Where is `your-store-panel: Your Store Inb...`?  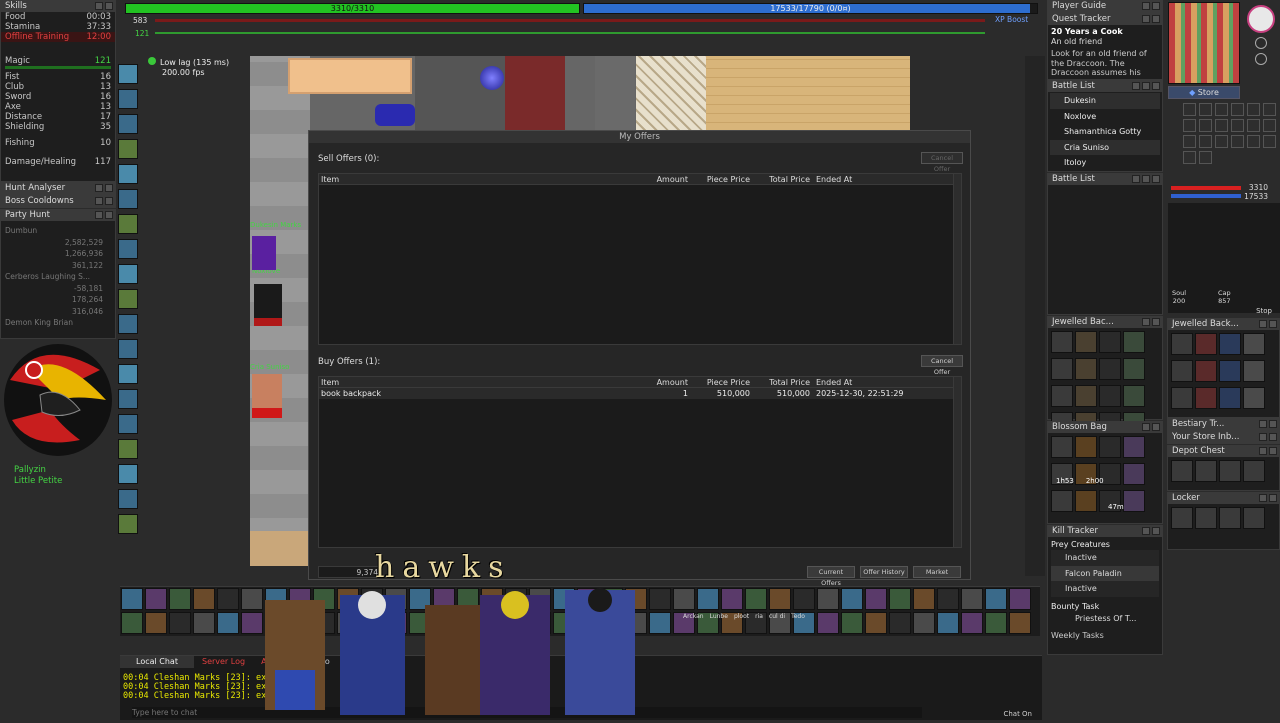 your-store-panel: Your Store Inb... is located at coordinates (1223, 437).